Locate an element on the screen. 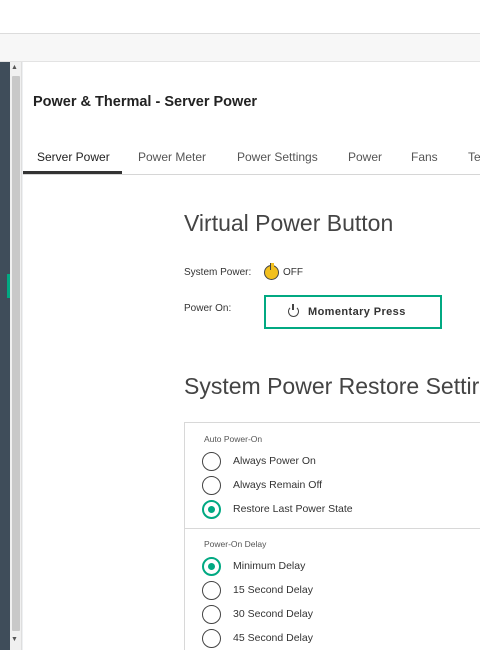 The width and height of the screenshot is (480, 650). browser-address-bar is located at coordinates (240, 17).